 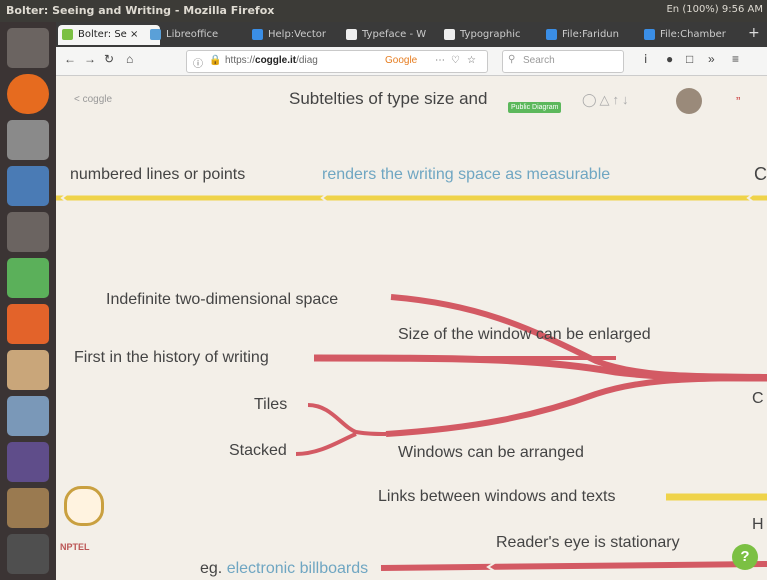 What do you see at coordinates (93, 99) in the screenshot?
I see `coggle-home-link: < coggle` at bounding box center [93, 99].